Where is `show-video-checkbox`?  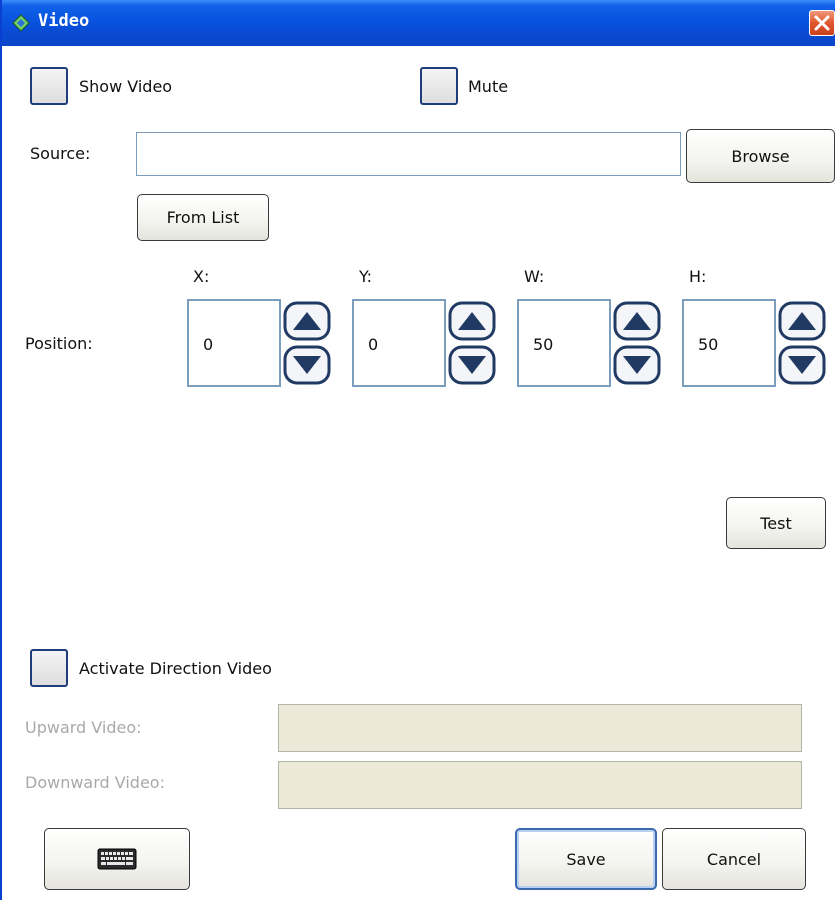
show-video-checkbox is located at coordinates (49, 86).